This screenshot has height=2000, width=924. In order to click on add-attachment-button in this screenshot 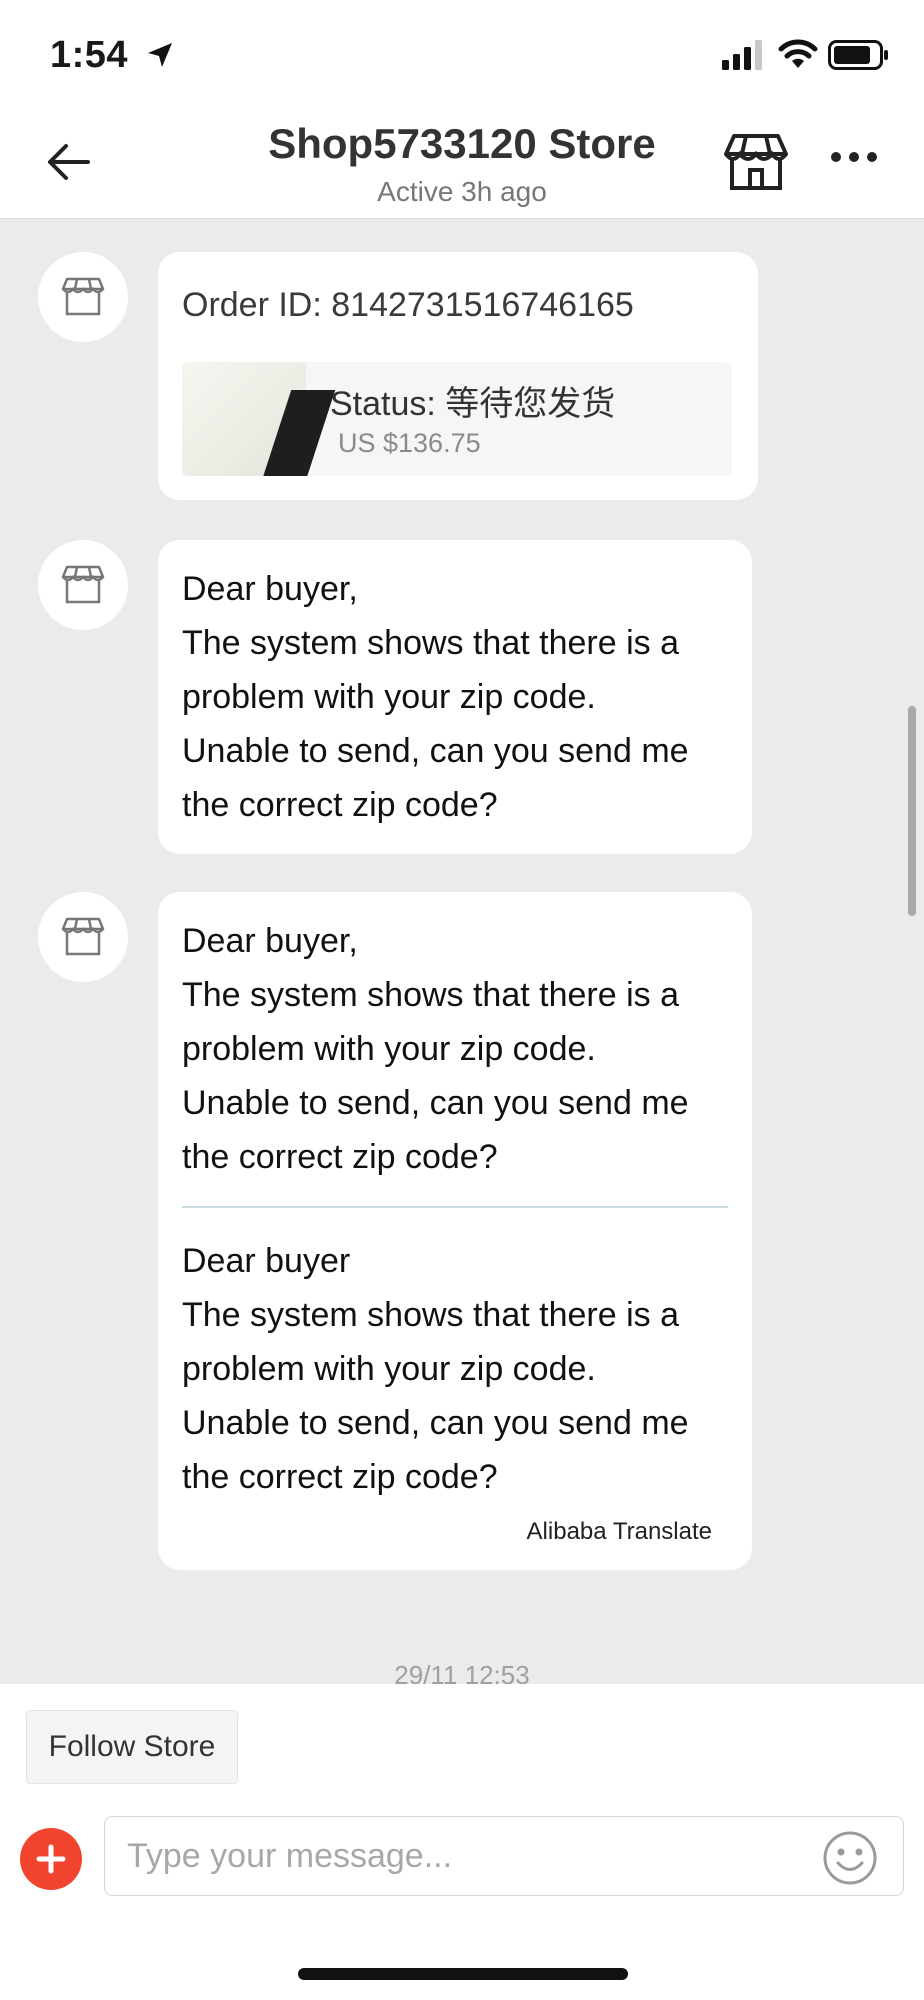, I will do `click(51, 1859)`.